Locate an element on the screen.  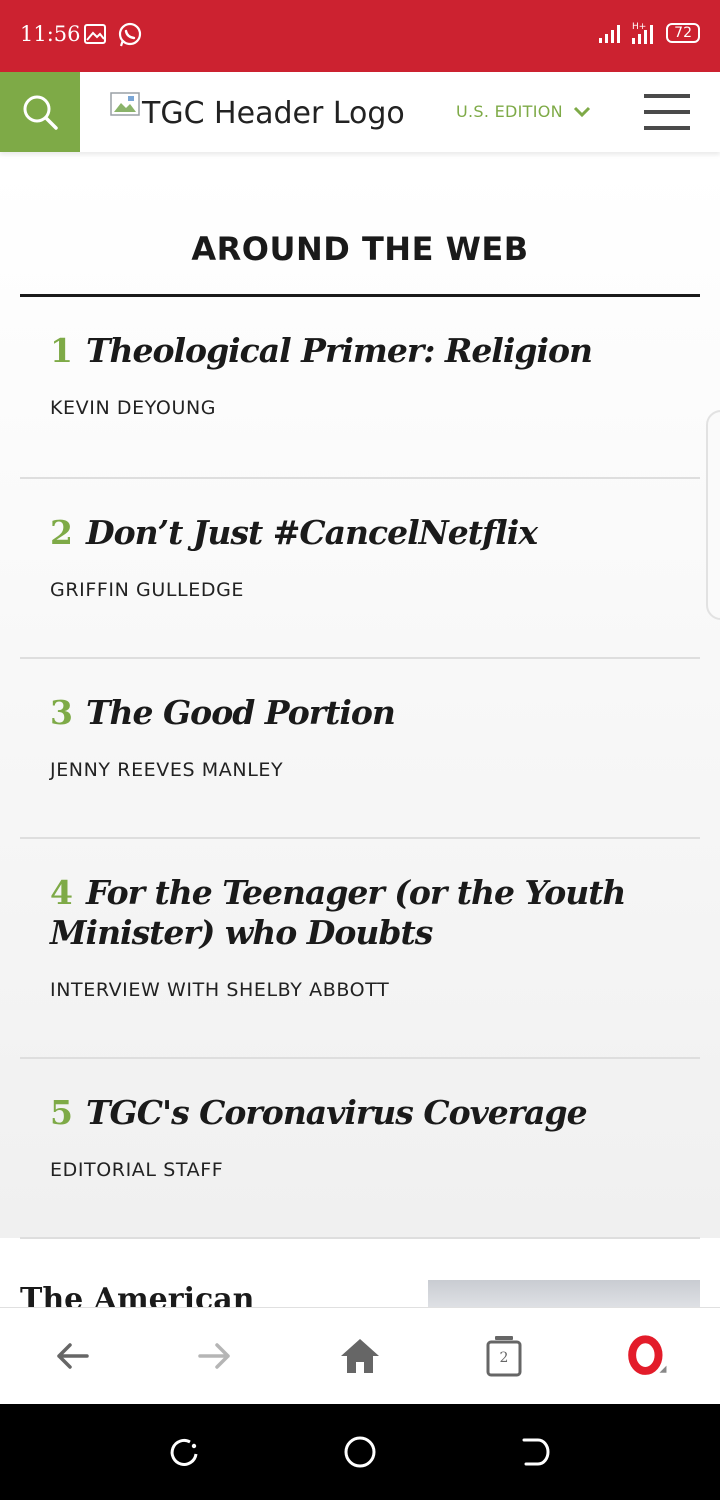
opera-icon is located at coordinates (647, 1355).